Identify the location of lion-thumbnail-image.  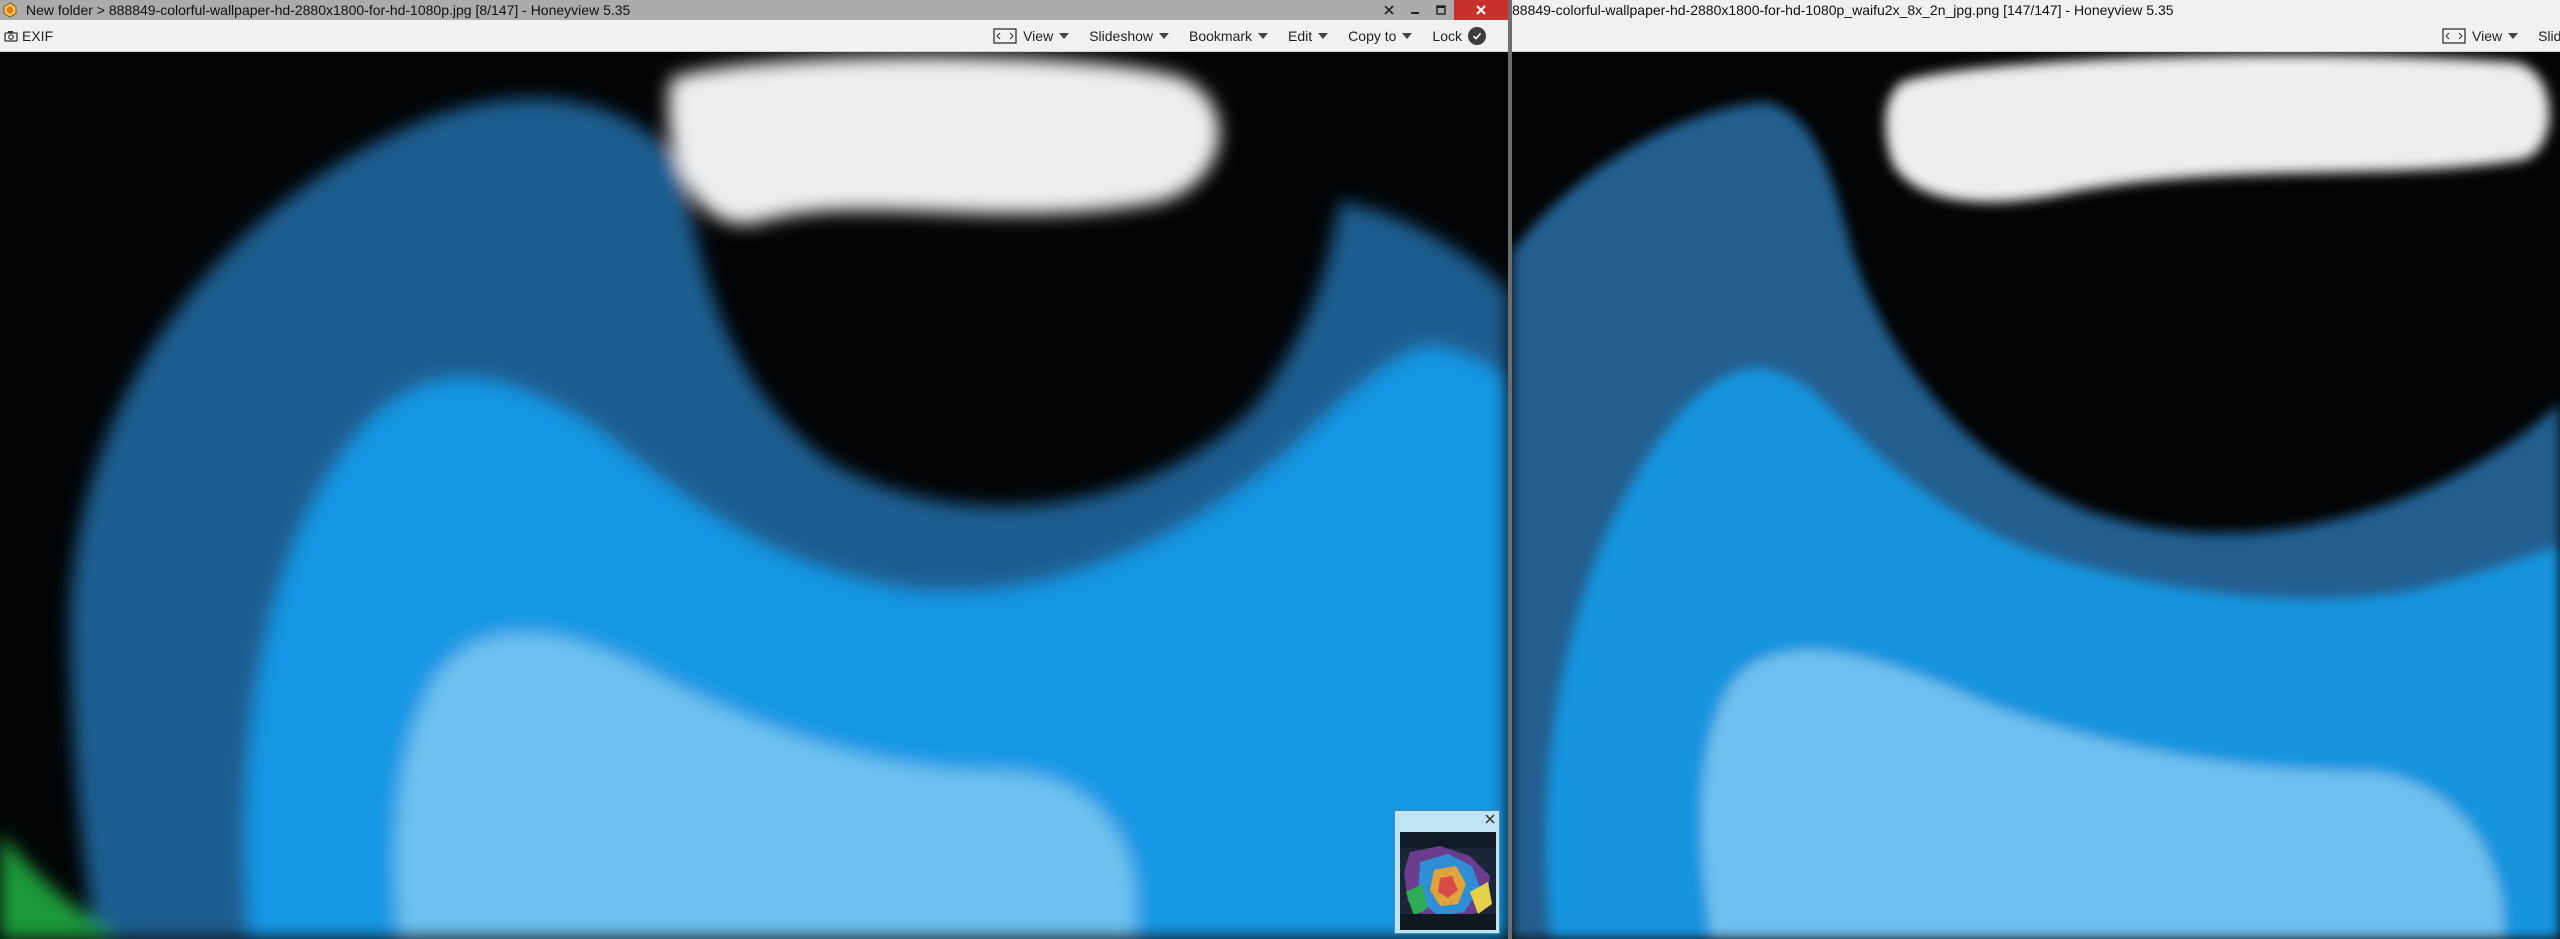
(1448, 881).